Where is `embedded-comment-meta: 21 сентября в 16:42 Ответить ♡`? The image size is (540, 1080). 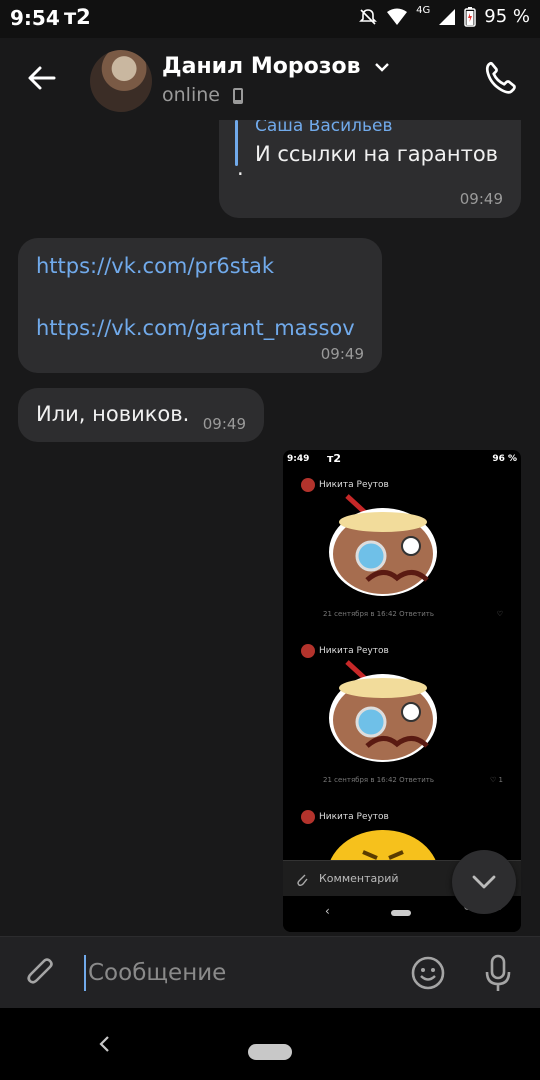 embedded-comment-meta: 21 сентября в 16:42 Ответить ♡ is located at coordinates (418, 614).